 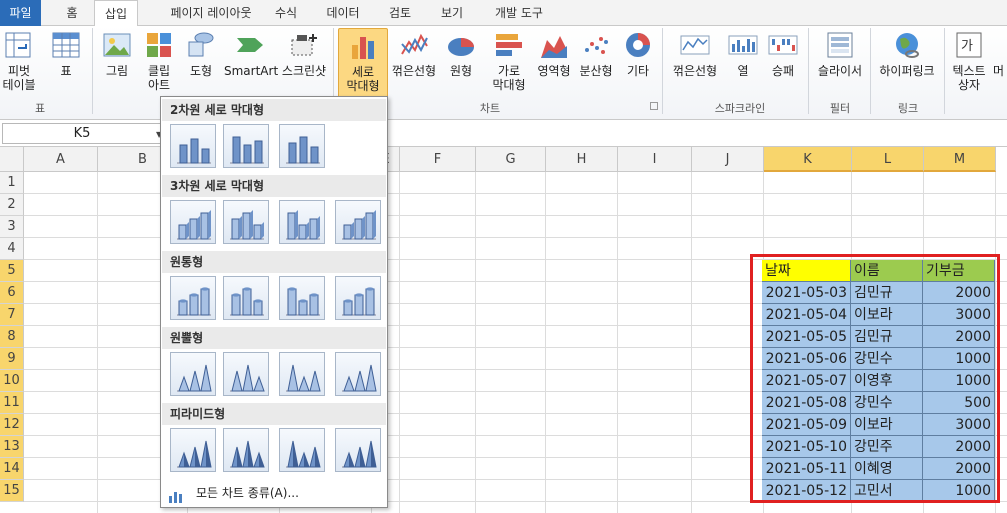 I want to click on row-header-14: 14, so click(x=12, y=469).